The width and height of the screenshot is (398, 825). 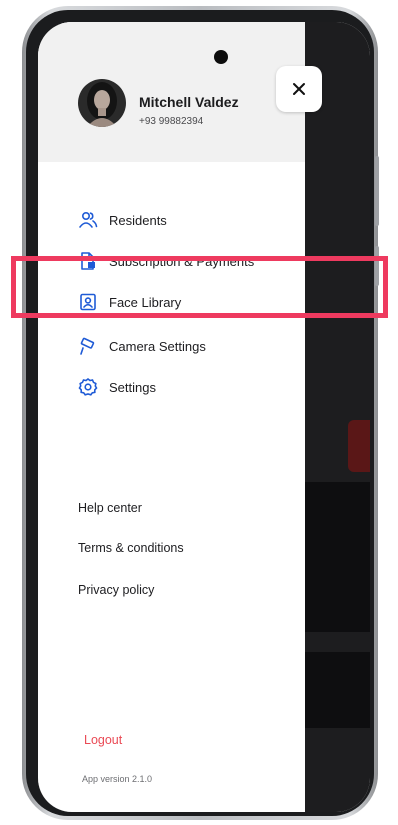 What do you see at coordinates (117, 779) in the screenshot?
I see `app-version: App version 2.1.0` at bounding box center [117, 779].